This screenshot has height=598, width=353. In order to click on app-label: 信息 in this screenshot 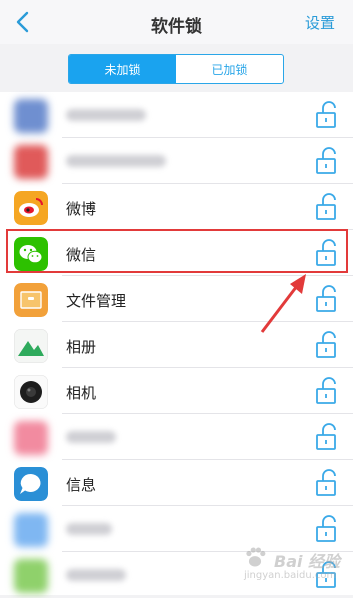, I will do `click(81, 485)`.